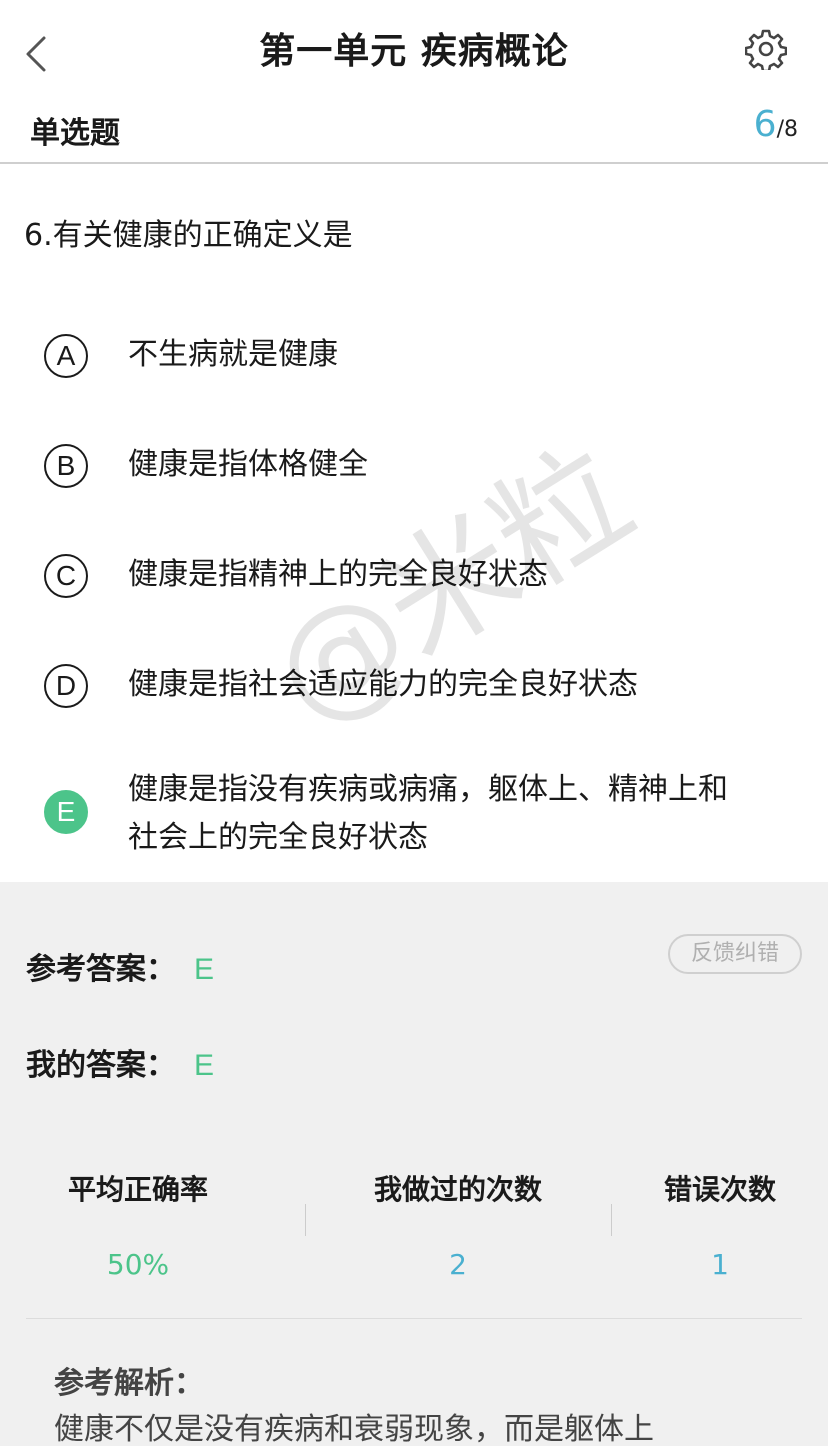 This screenshot has height=1448, width=828. I want to click on reference-answer-row: 参考答案： E, so click(120, 966).